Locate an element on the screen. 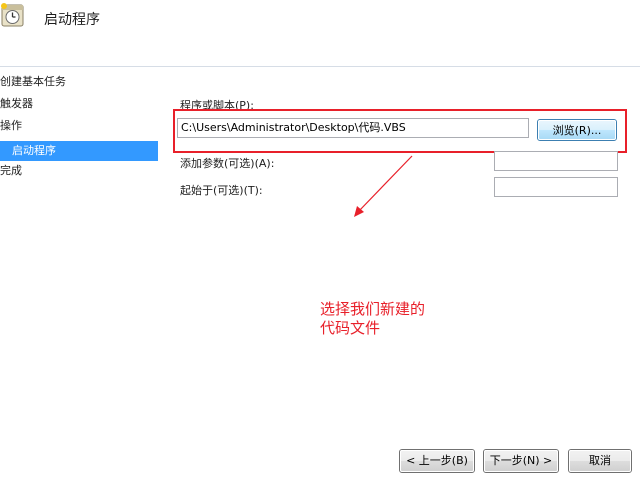 This screenshot has width=640, height=478. clock-task-icon is located at coordinates (13, 15).